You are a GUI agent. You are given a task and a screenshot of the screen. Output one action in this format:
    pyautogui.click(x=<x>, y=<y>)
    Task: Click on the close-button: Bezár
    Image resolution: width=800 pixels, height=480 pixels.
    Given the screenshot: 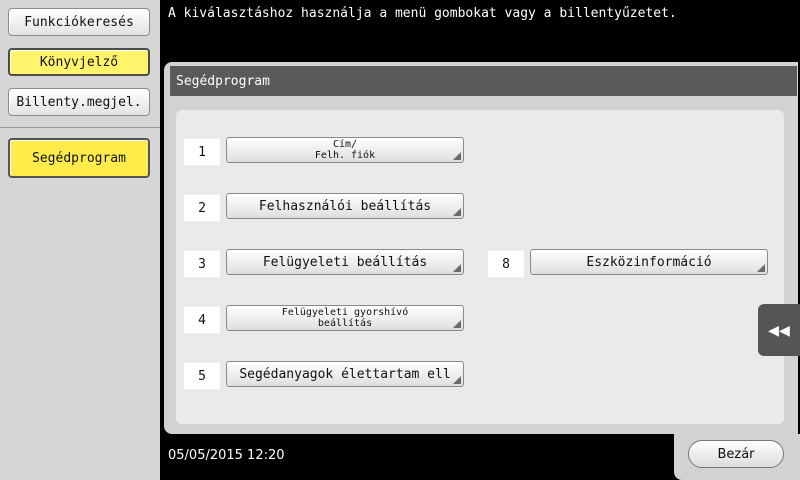 What is the action you would take?
    pyautogui.click(x=736, y=454)
    